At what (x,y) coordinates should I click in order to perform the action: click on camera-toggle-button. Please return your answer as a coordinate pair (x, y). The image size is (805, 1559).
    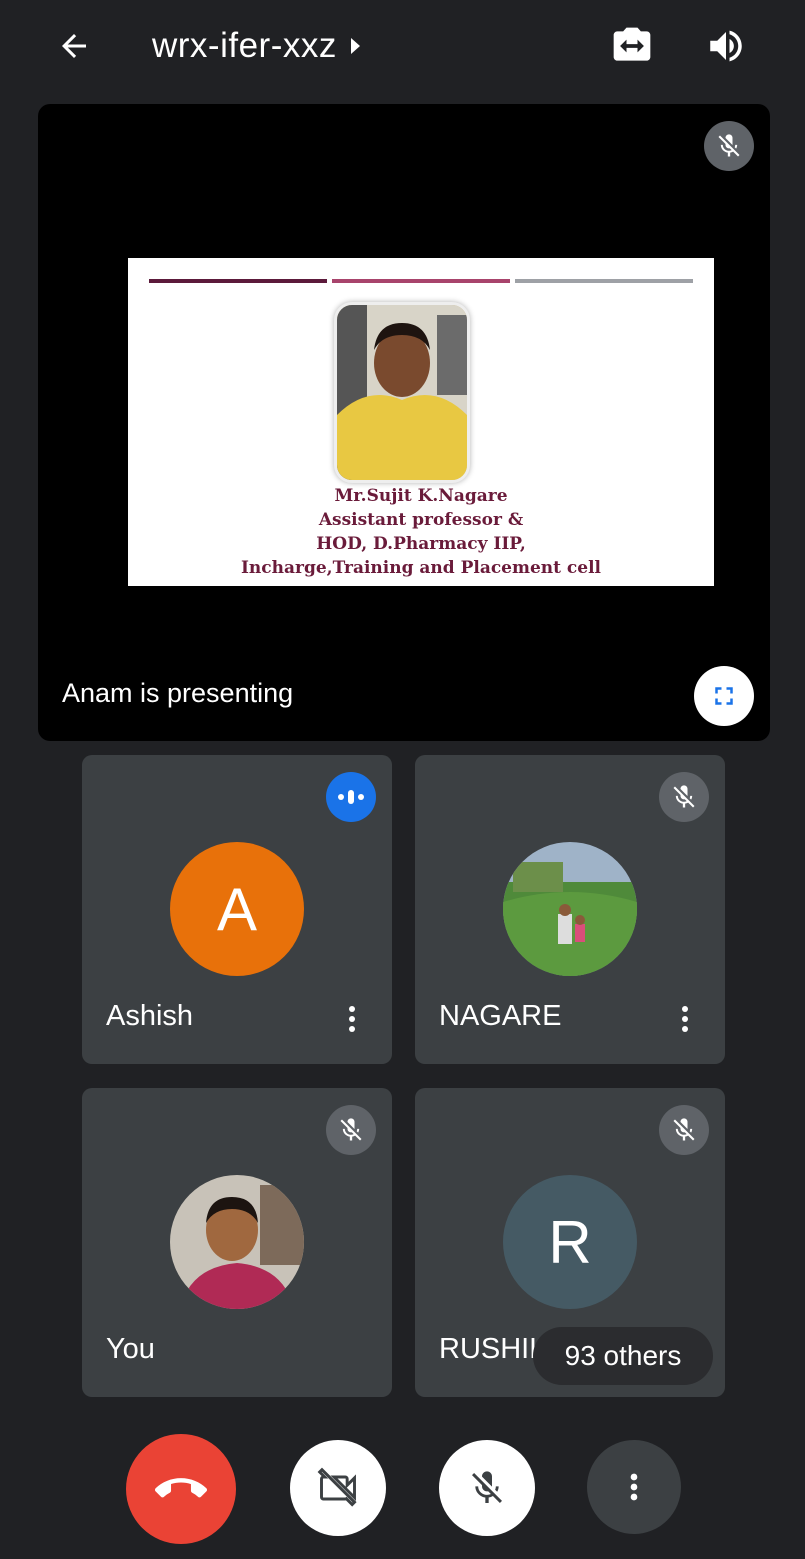
    Looking at the image, I should click on (338, 1488).